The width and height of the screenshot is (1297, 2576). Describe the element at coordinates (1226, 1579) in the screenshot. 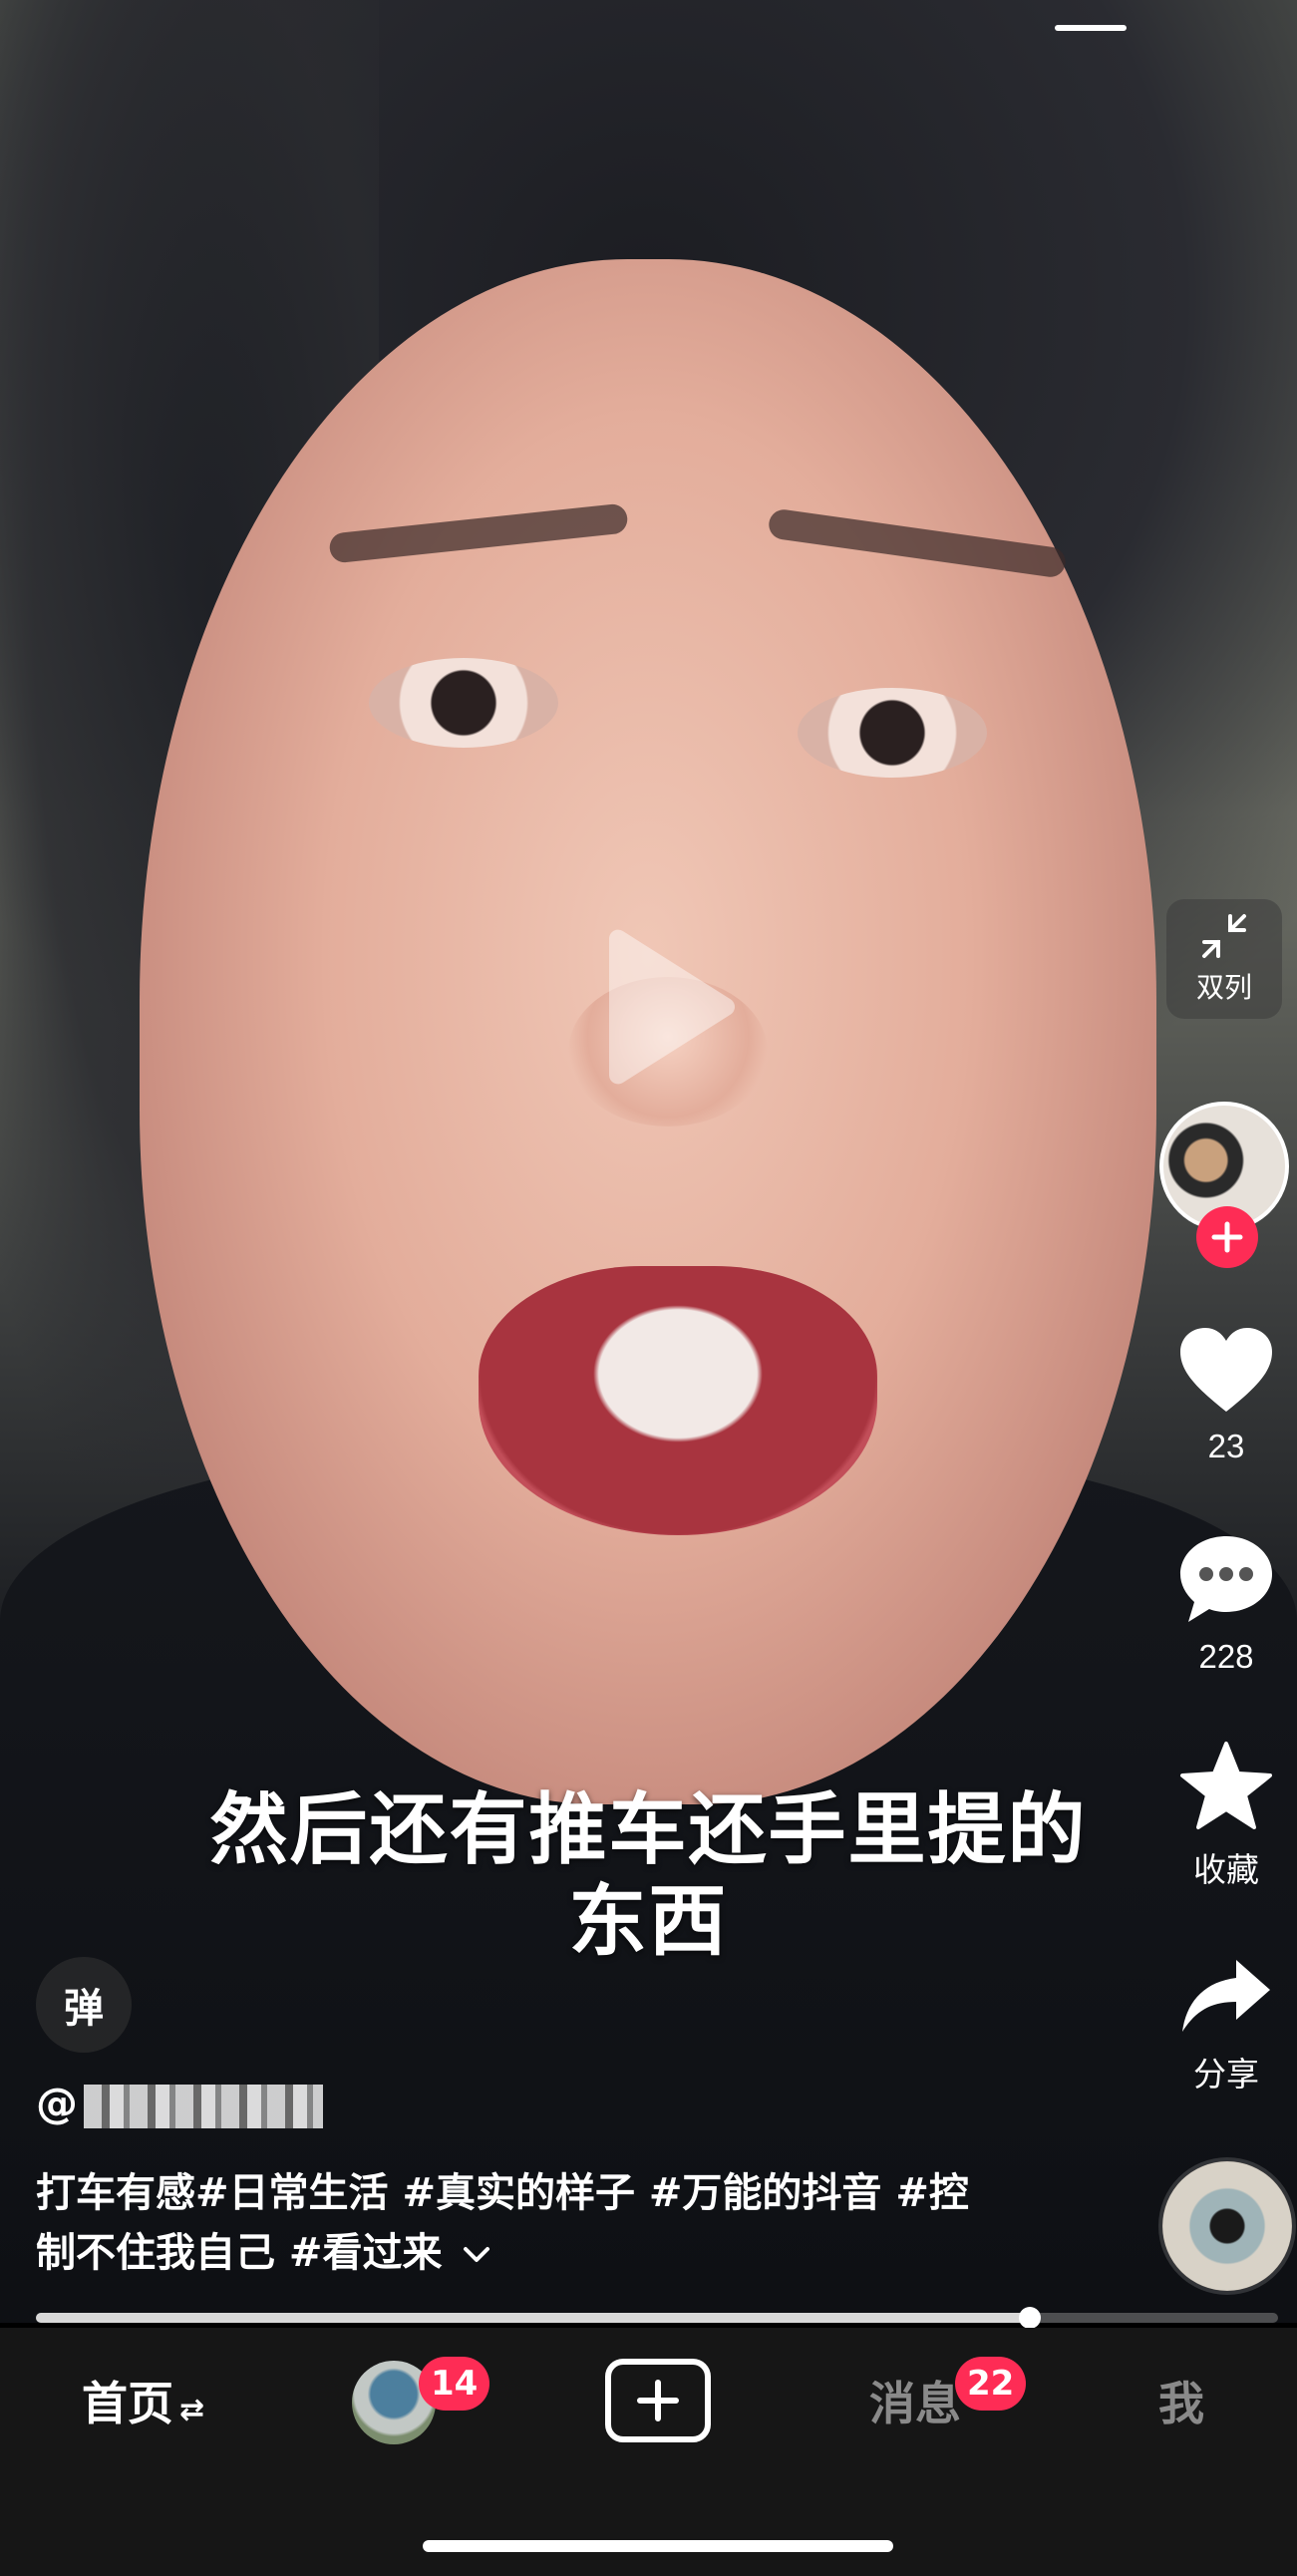

I see `comment-bubble-icon` at that location.